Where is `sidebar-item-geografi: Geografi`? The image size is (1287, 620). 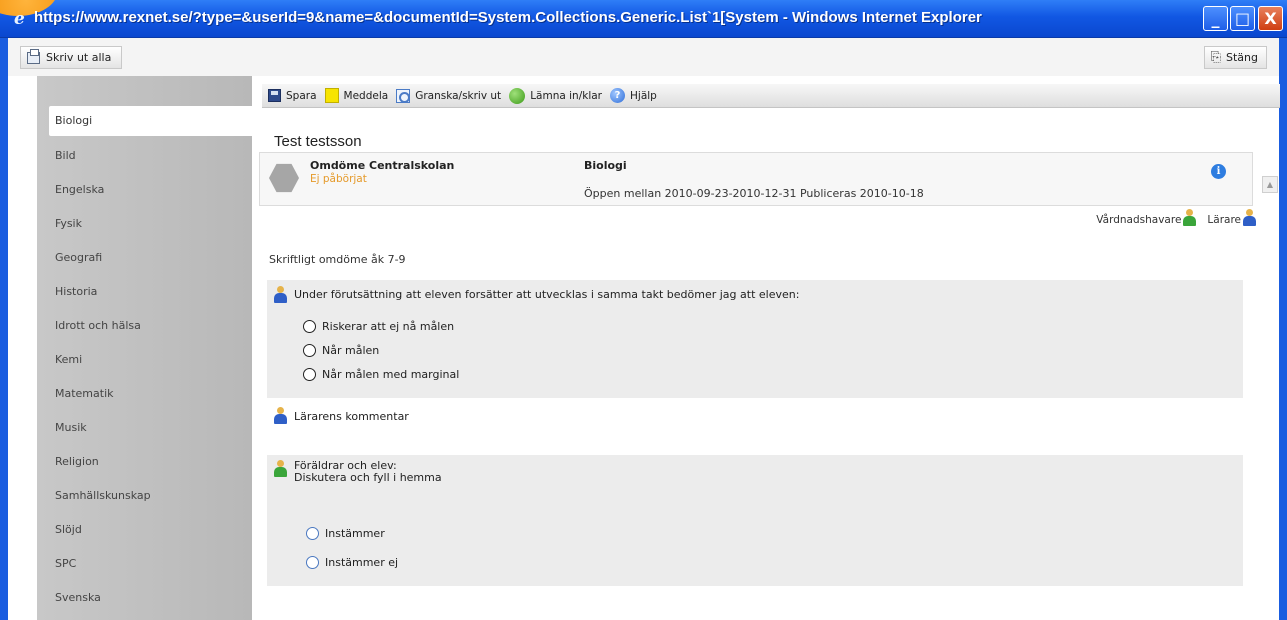
sidebar-item-geografi: Geografi is located at coordinates (144, 258).